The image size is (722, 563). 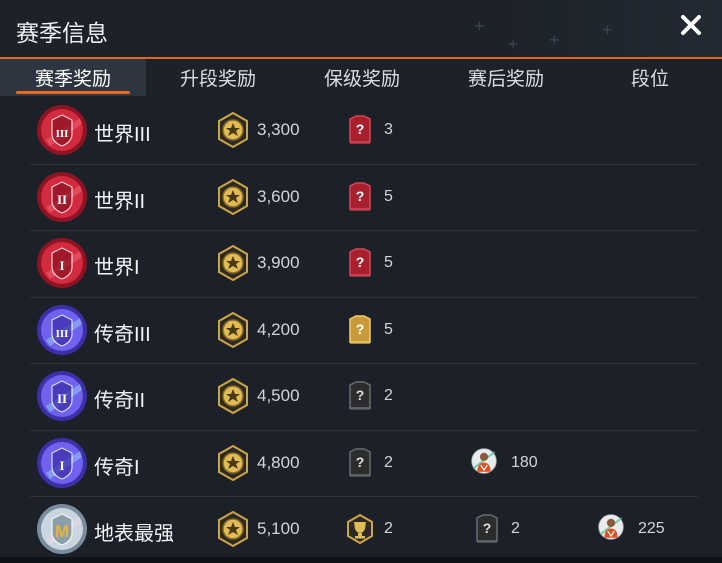 I want to click on coin-amount: 5,100, so click(x=278, y=528).